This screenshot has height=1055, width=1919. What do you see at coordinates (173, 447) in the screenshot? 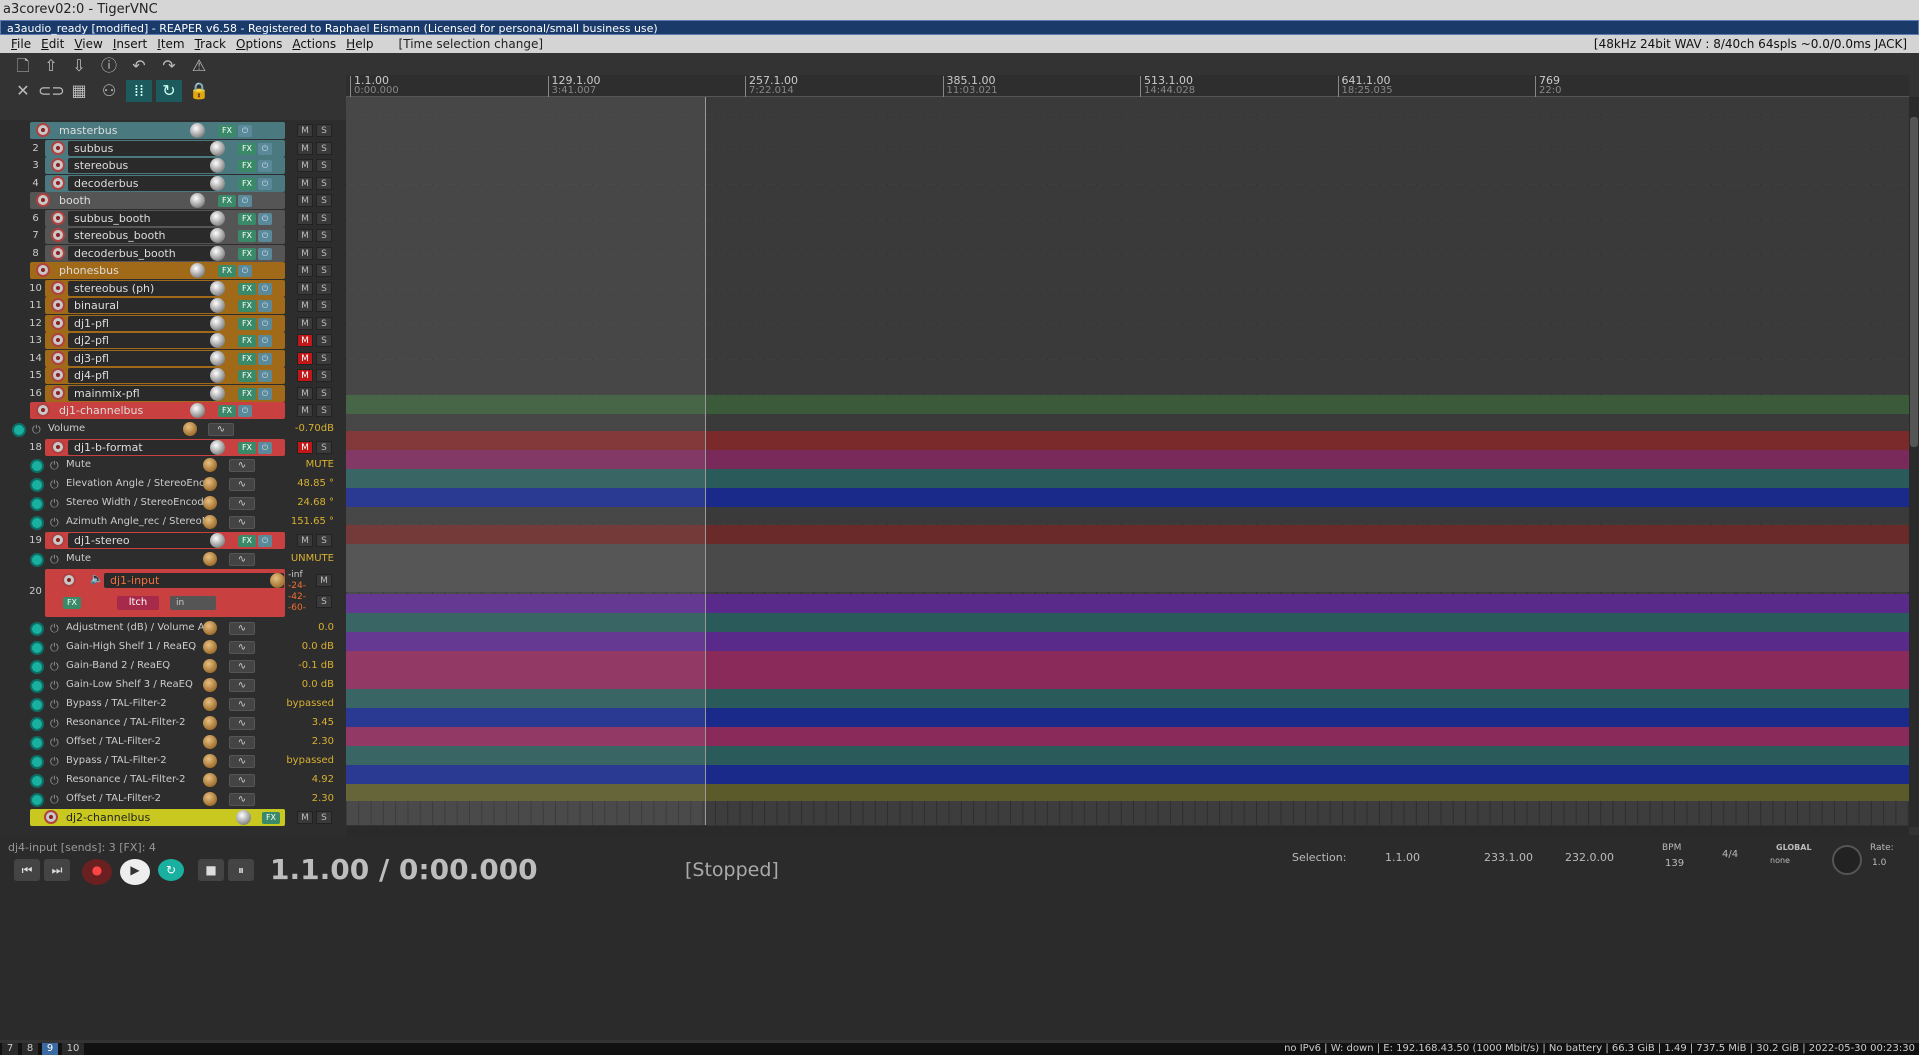
I see `track-row: 18 dj1-b-format FX ⏻ M S` at bounding box center [173, 447].